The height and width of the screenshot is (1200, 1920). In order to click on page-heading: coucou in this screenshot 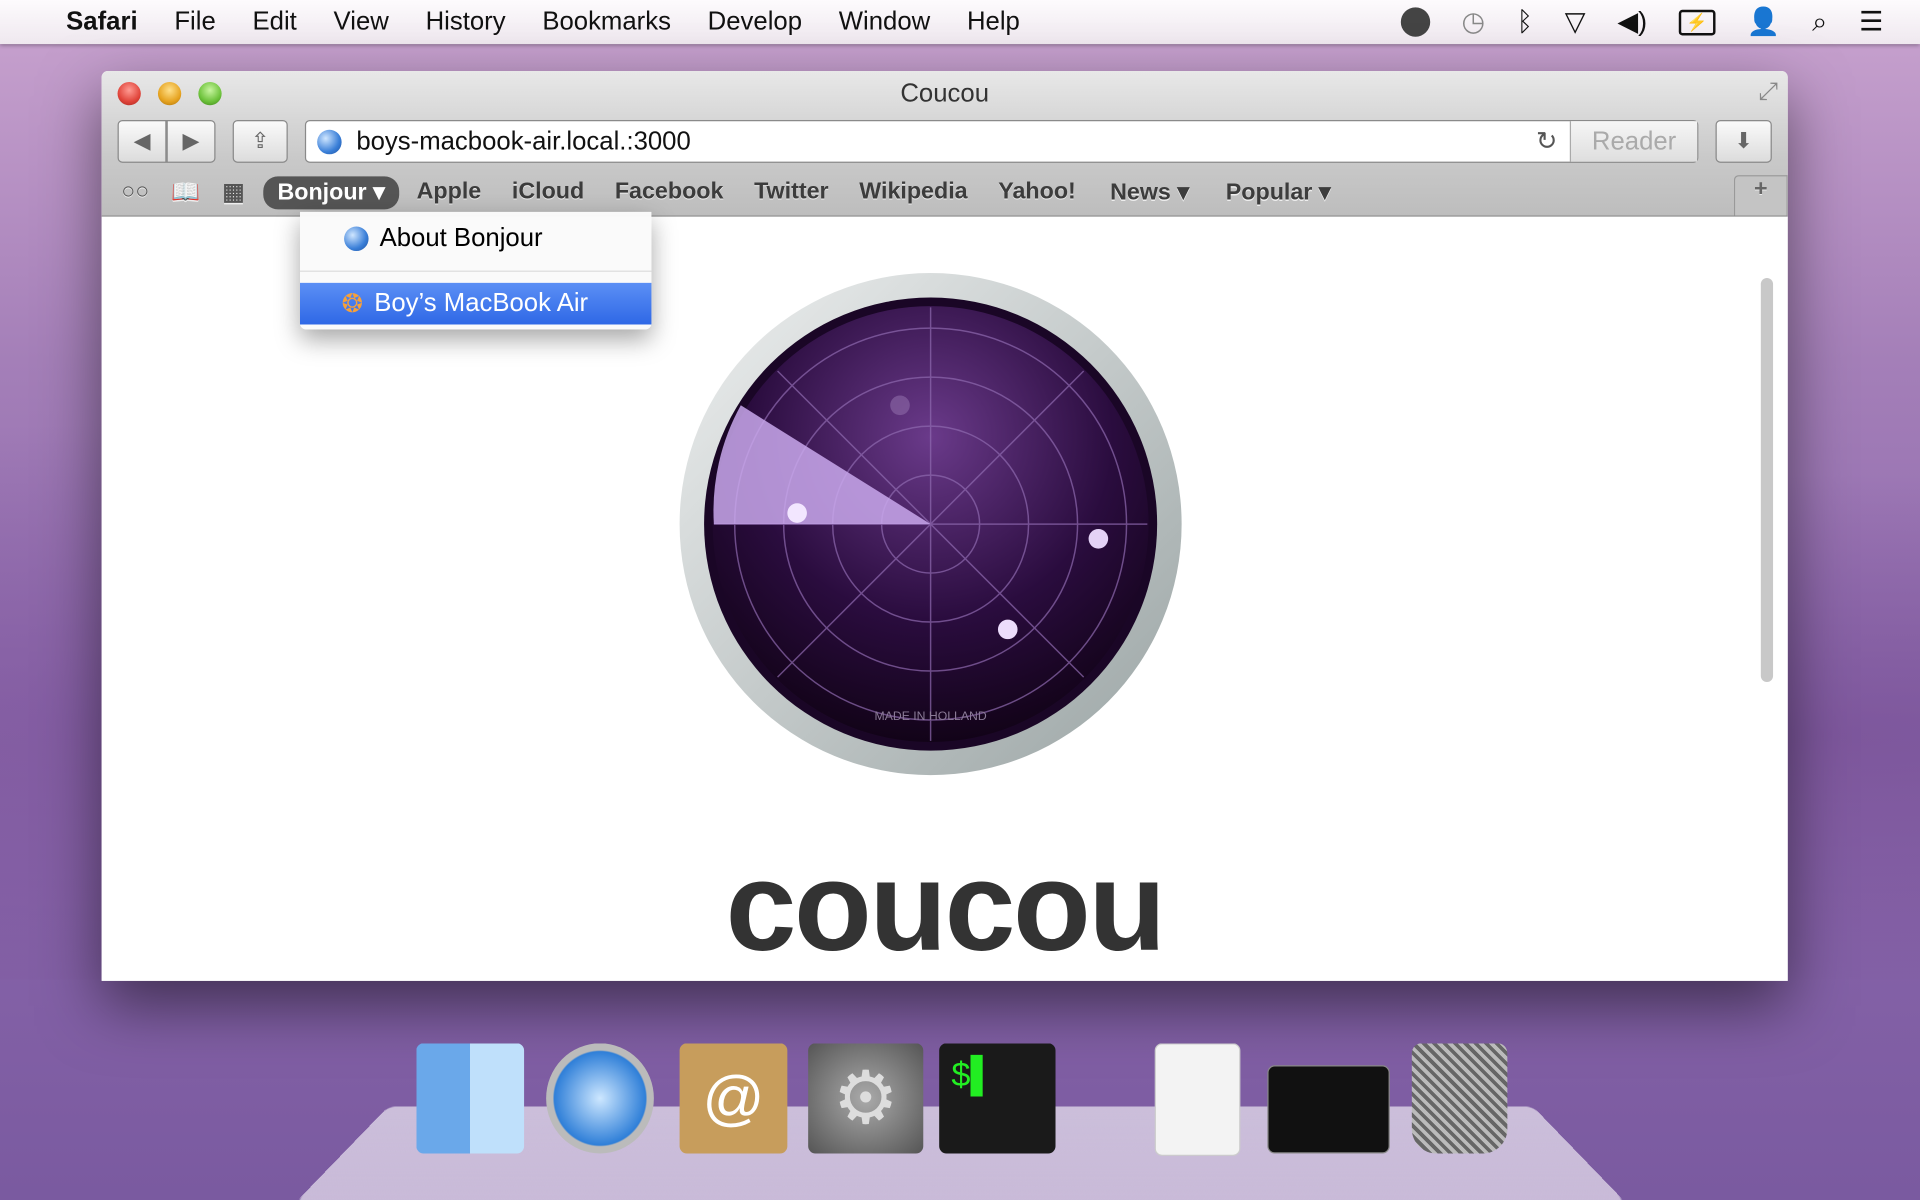, I will do `click(946, 907)`.